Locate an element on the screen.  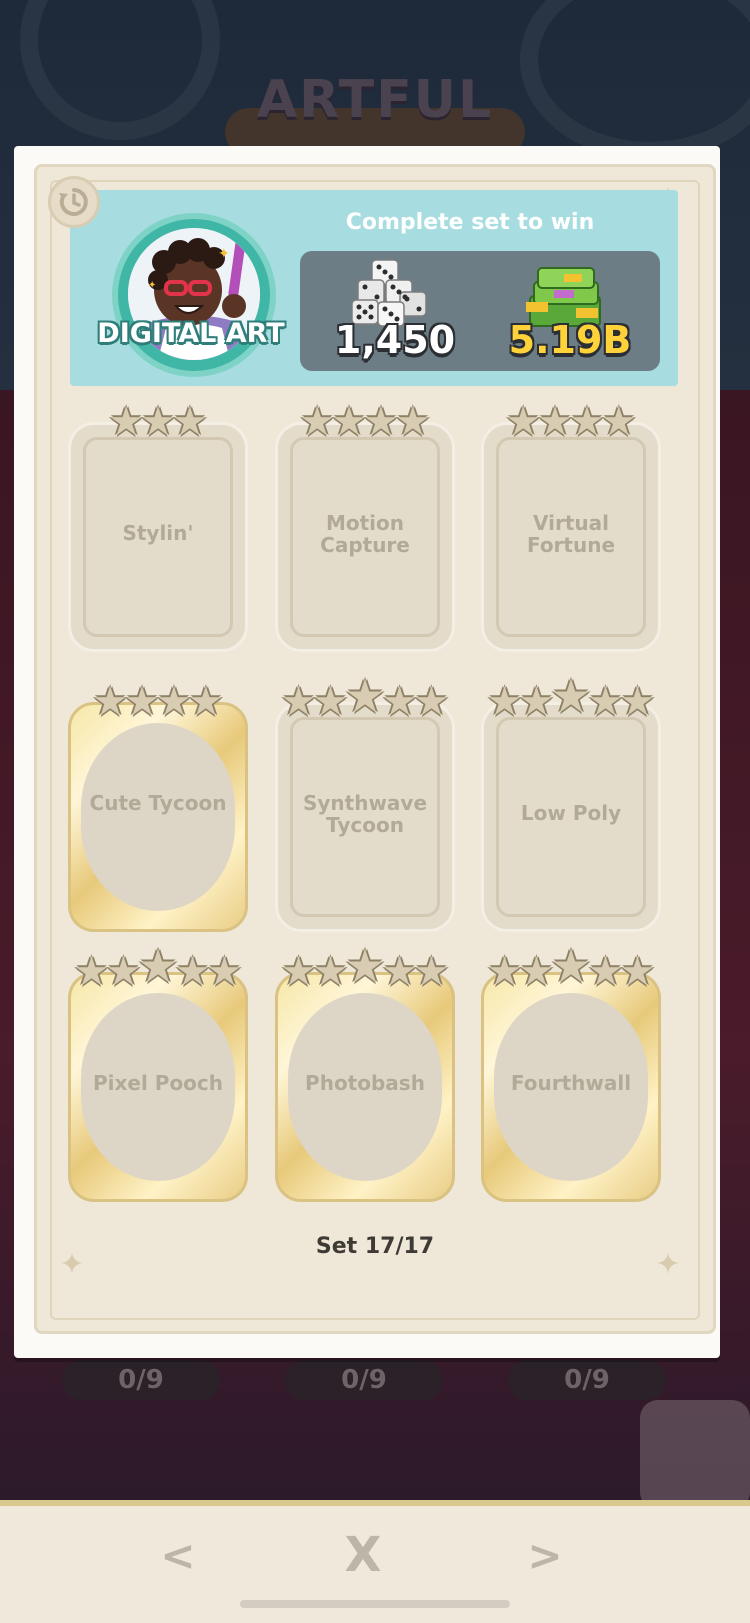
dice-reward-value: 1,450 is located at coordinates (395, 340).